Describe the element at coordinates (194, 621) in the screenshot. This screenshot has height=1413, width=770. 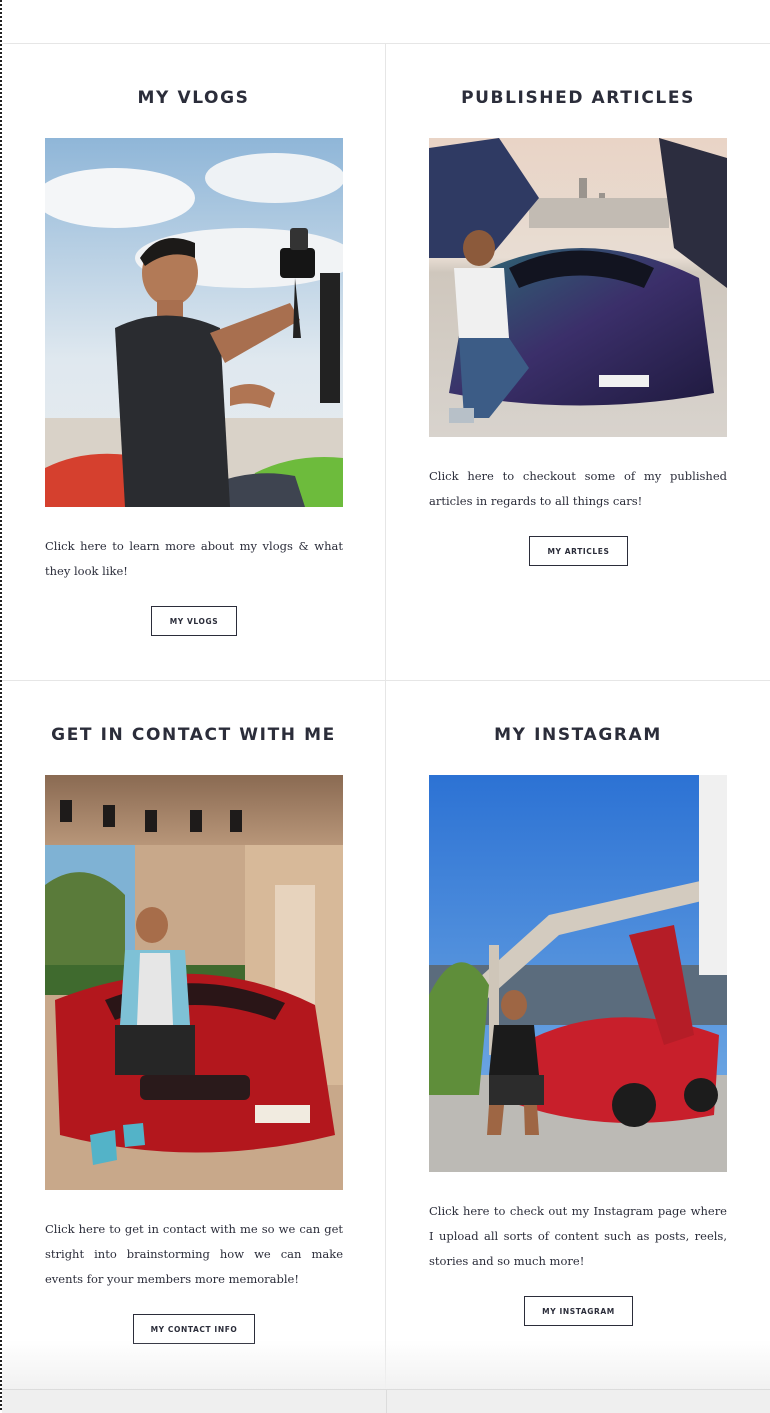
I see `my-vlogs-button: MY VLOGS` at that location.